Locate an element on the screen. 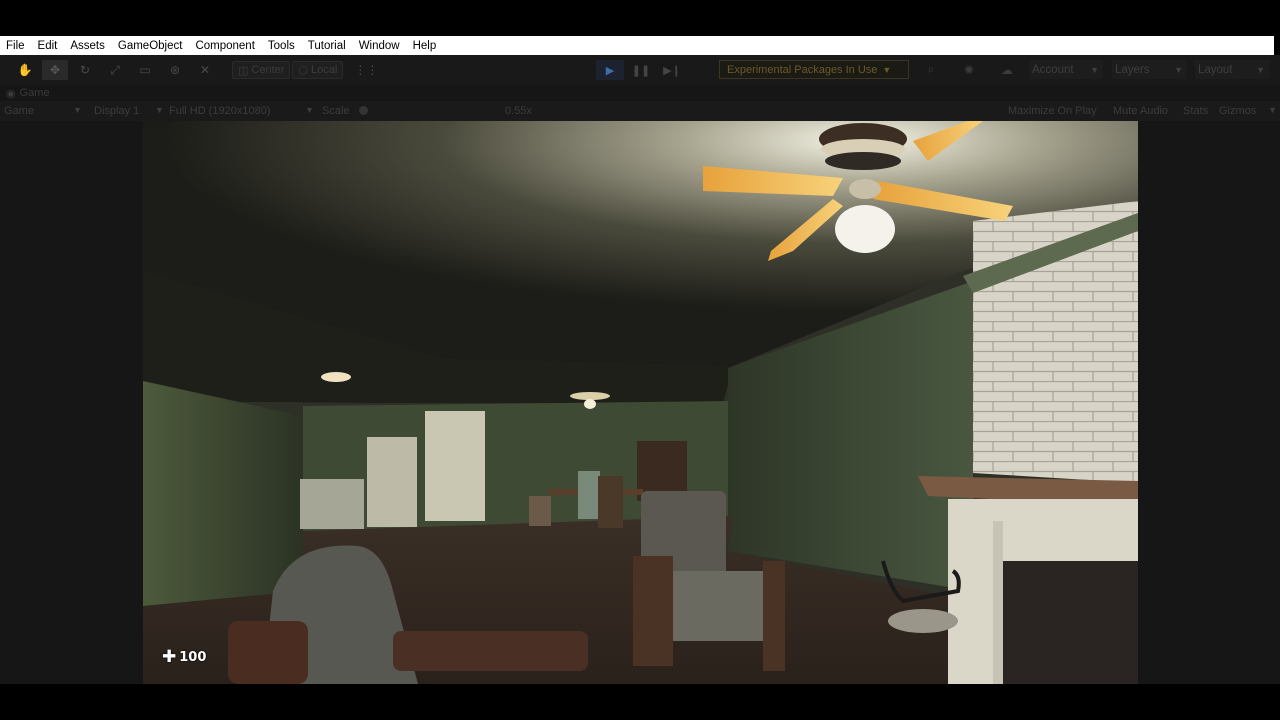 The width and height of the screenshot is (1280, 720). cube-icon: ⬡ is located at coordinates (303, 70).